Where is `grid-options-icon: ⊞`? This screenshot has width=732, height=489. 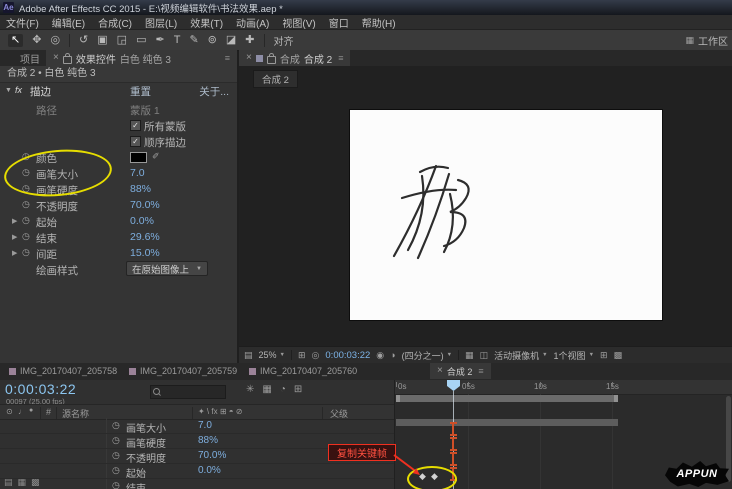 grid-options-icon: ⊞ is located at coordinates (302, 355).